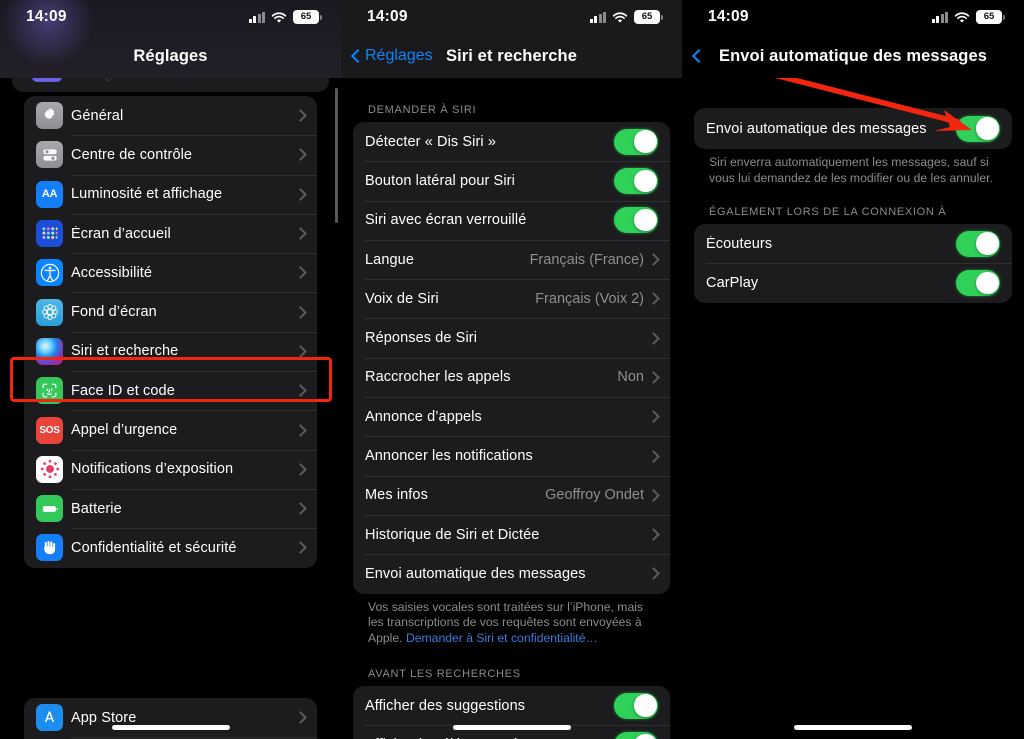 The width and height of the screenshot is (1024, 739). I want to click on row-value: Non, so click(630, 377).